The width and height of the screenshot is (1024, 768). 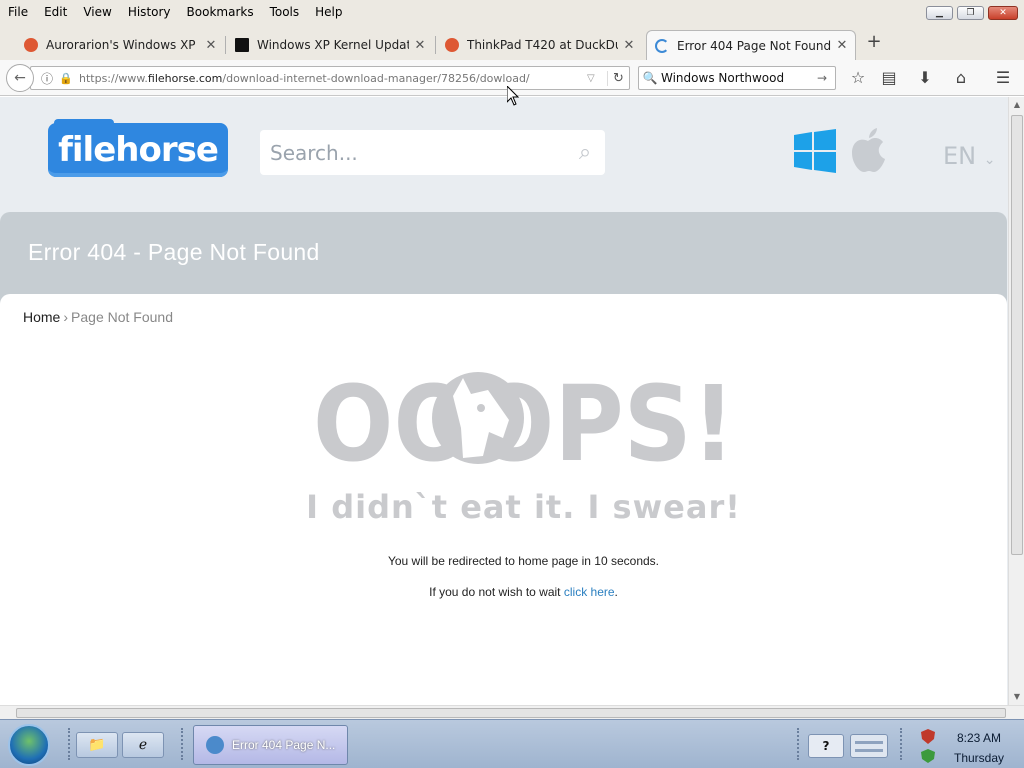 I want to click on chevron-right-icon: ›, so click(x=66, y=317).